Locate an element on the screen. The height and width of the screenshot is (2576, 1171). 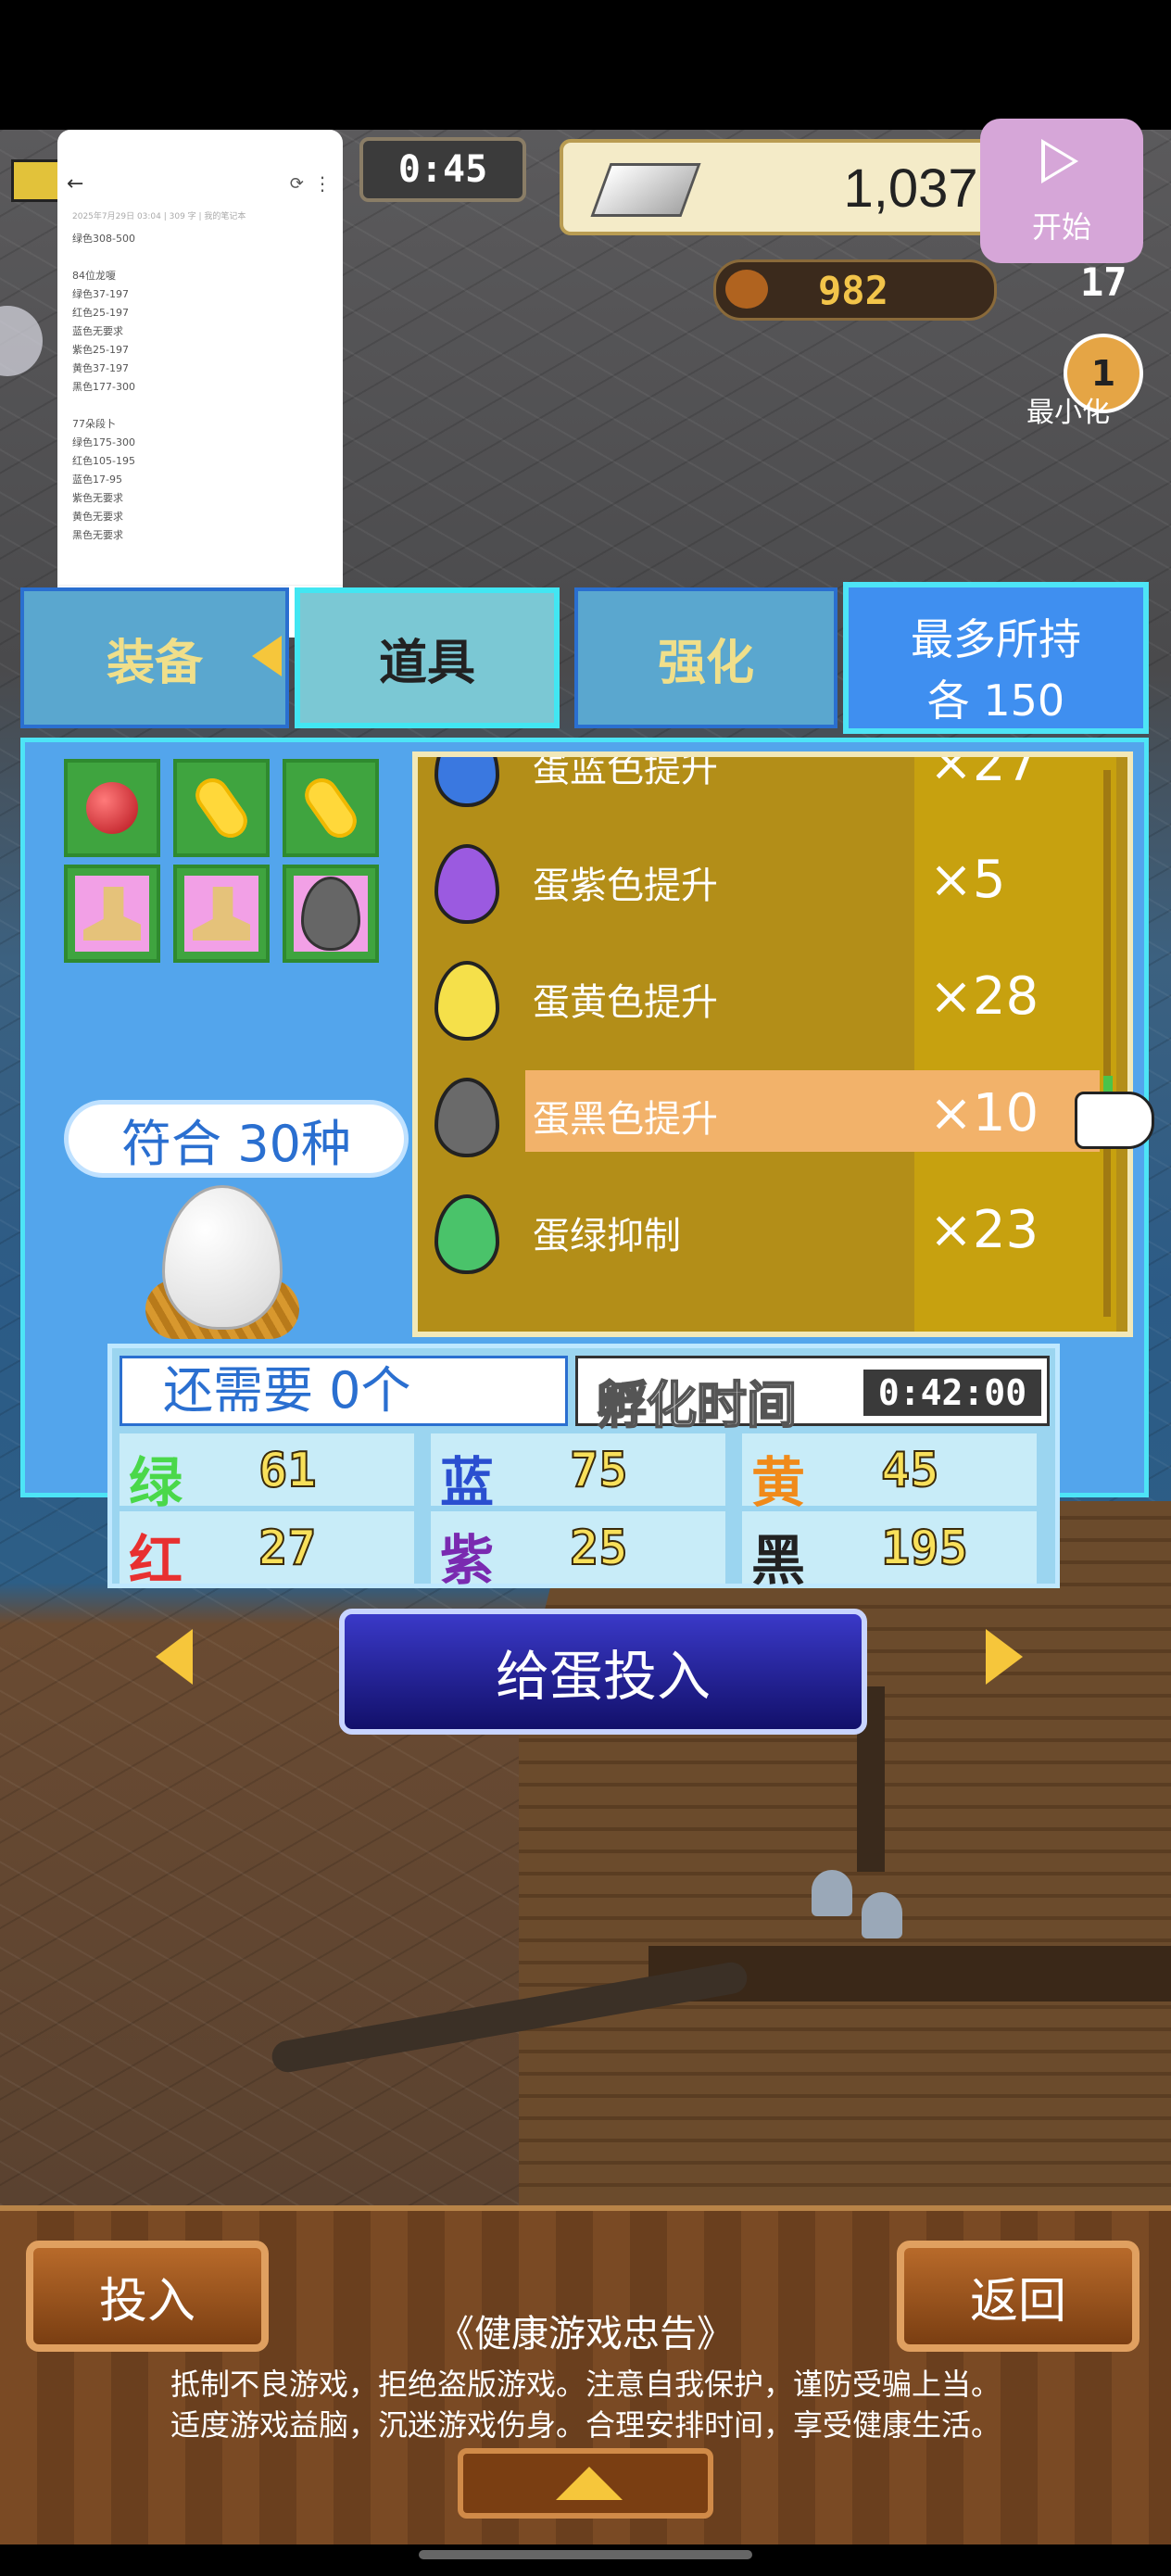
more-icon: ⋮ is located at coordinates (323, 183).